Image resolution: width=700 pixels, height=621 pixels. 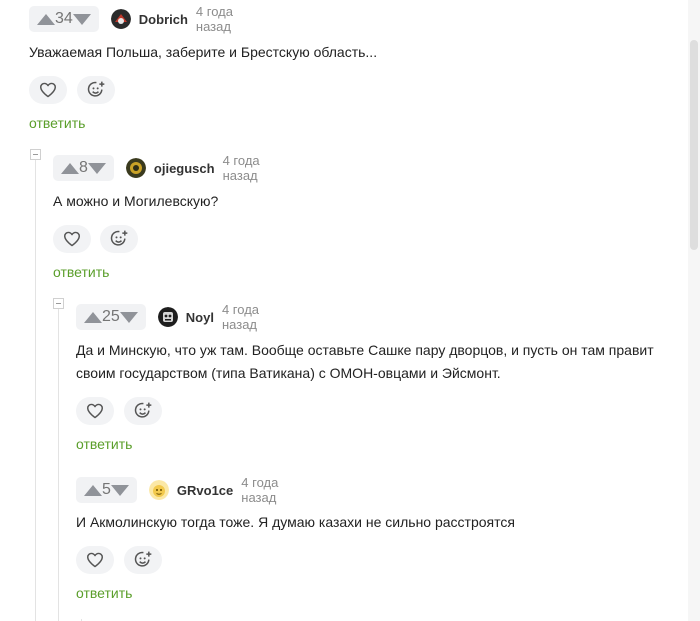 I want to click on comment-text: А можно и Могилевскую?, so click(x=363, y=201).